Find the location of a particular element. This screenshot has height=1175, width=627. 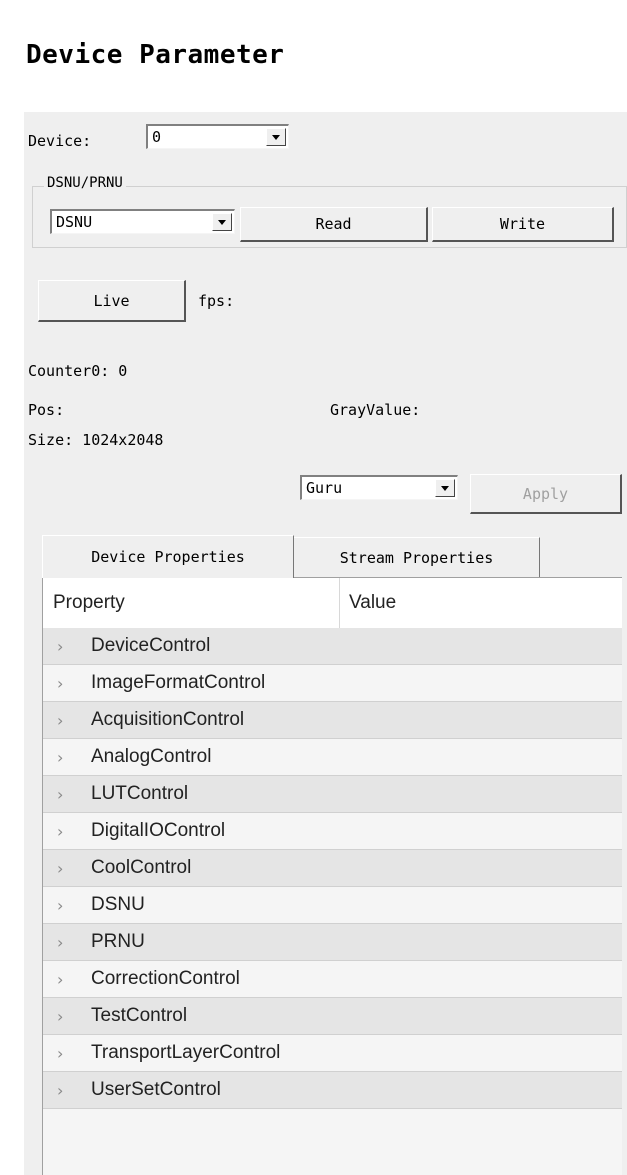

property-row-coolcontrol: › CoolControl is located at coordinates (332, 868).